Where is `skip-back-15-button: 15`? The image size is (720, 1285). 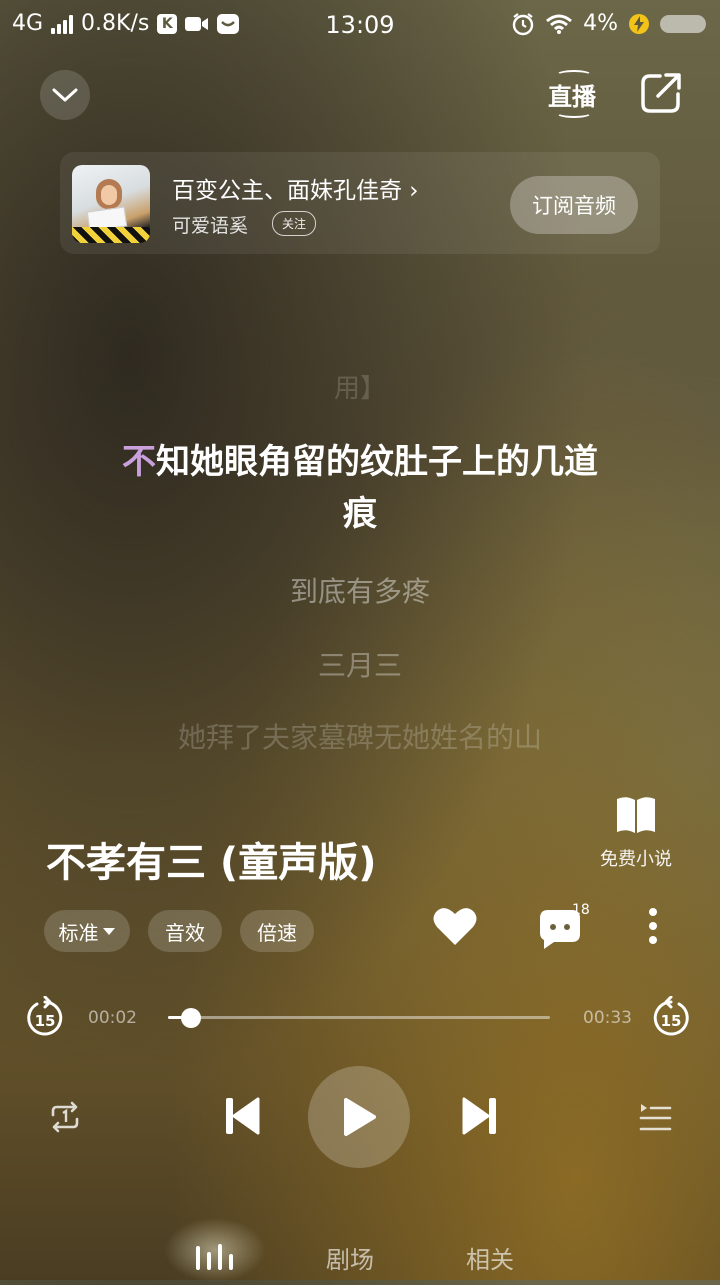
skip-back-15-button: 15 is located at coordinates (45, 1016).